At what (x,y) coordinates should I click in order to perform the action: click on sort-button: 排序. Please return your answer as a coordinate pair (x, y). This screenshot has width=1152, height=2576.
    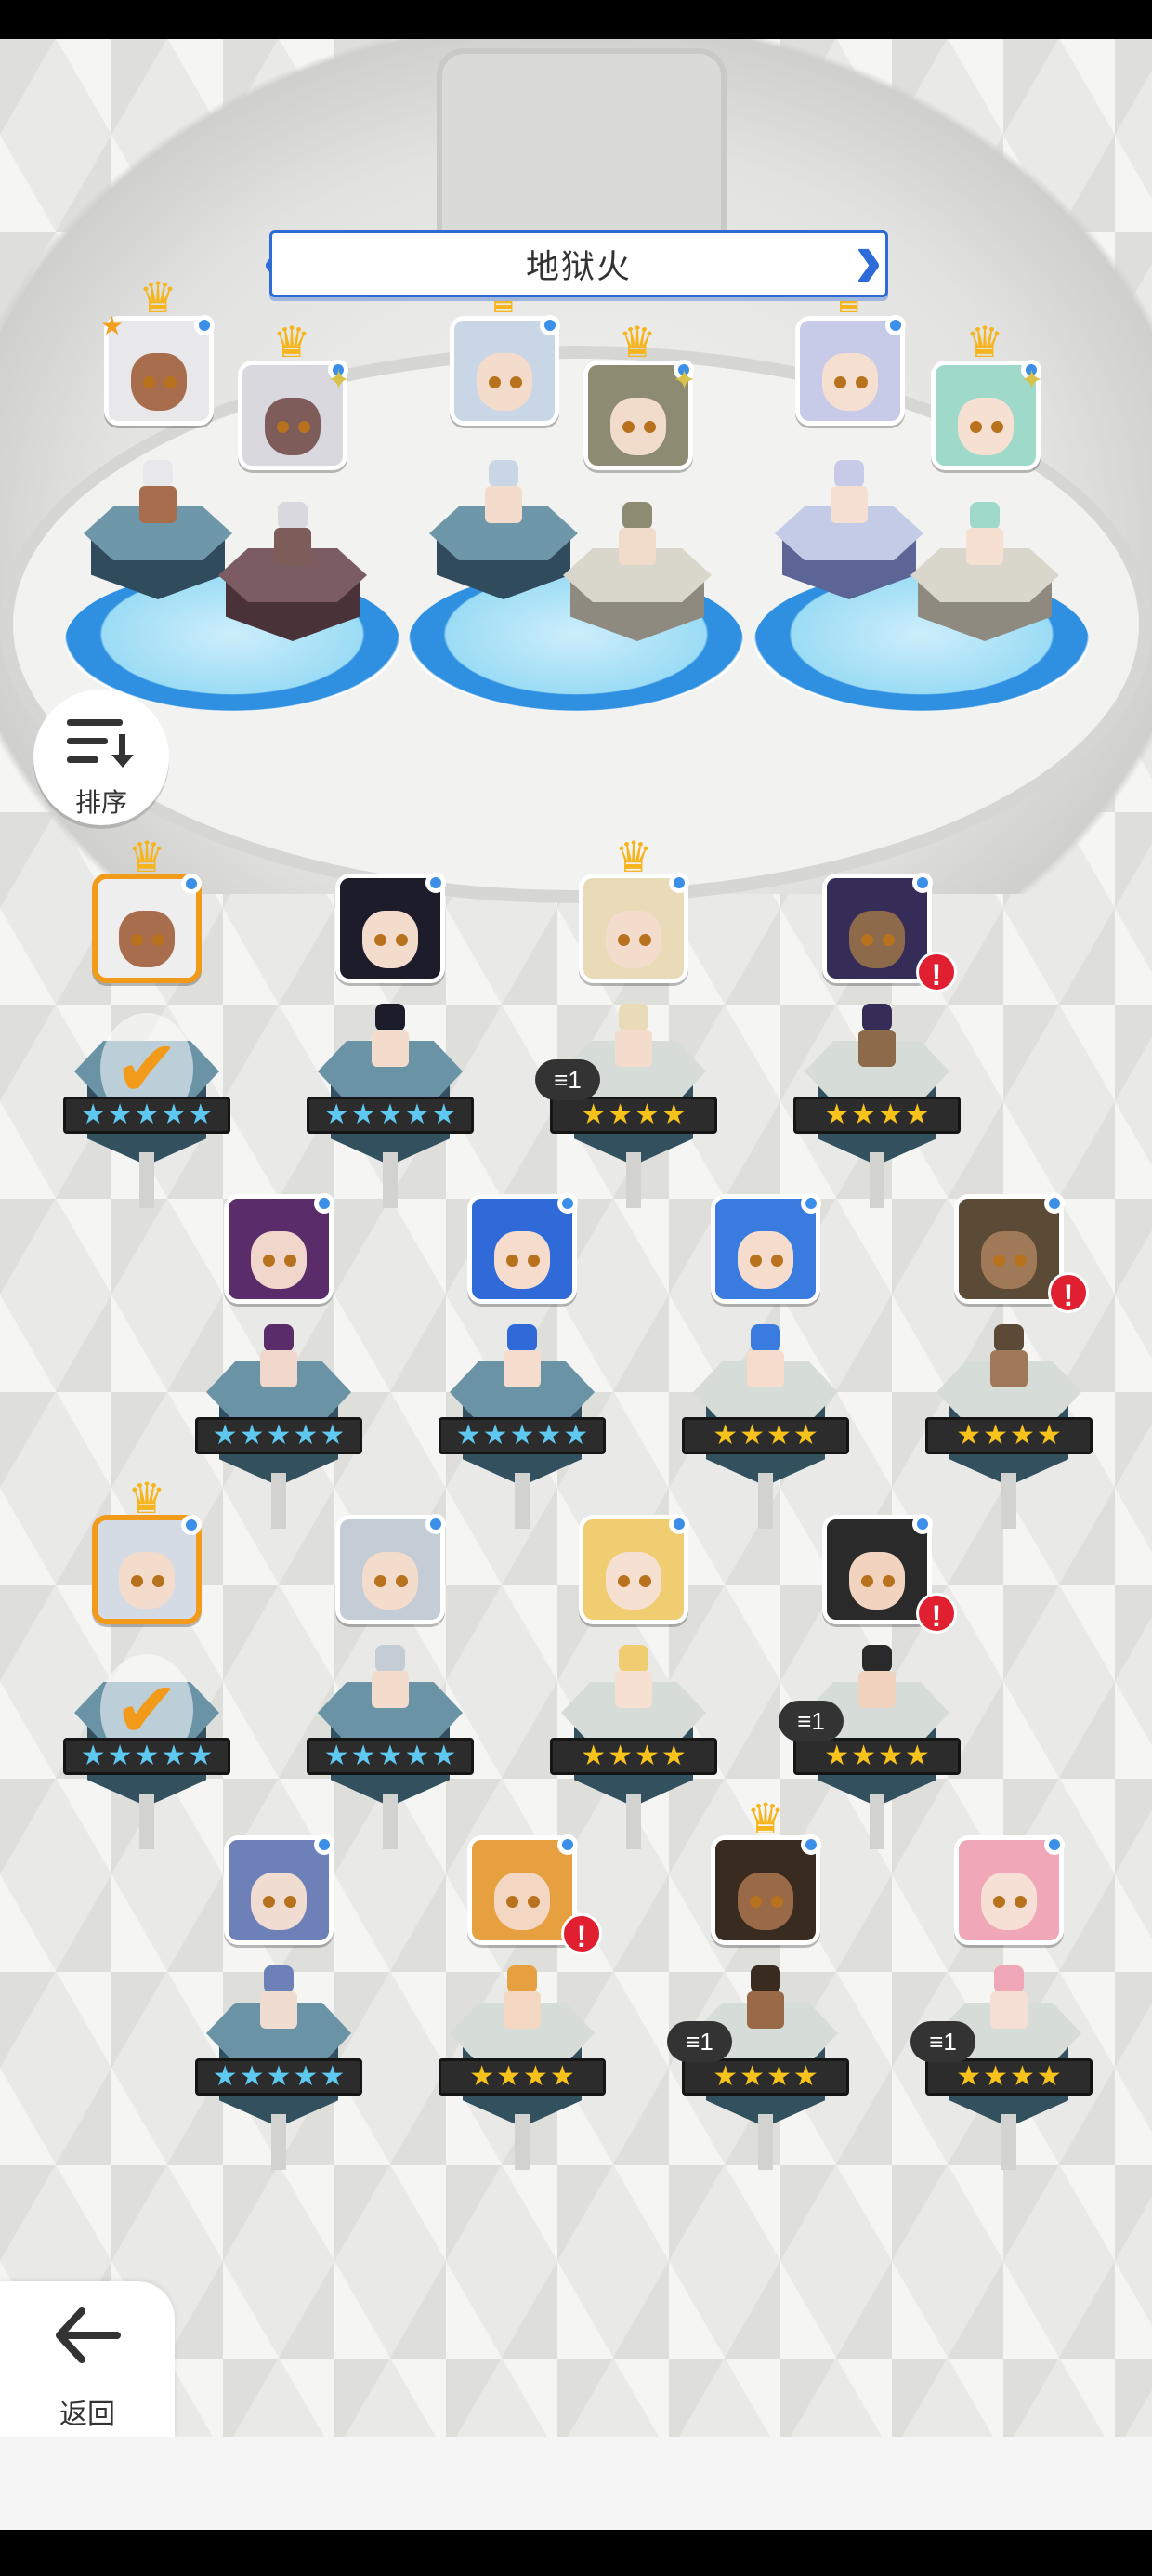
    Looking at the image, I should click on (101, 757).